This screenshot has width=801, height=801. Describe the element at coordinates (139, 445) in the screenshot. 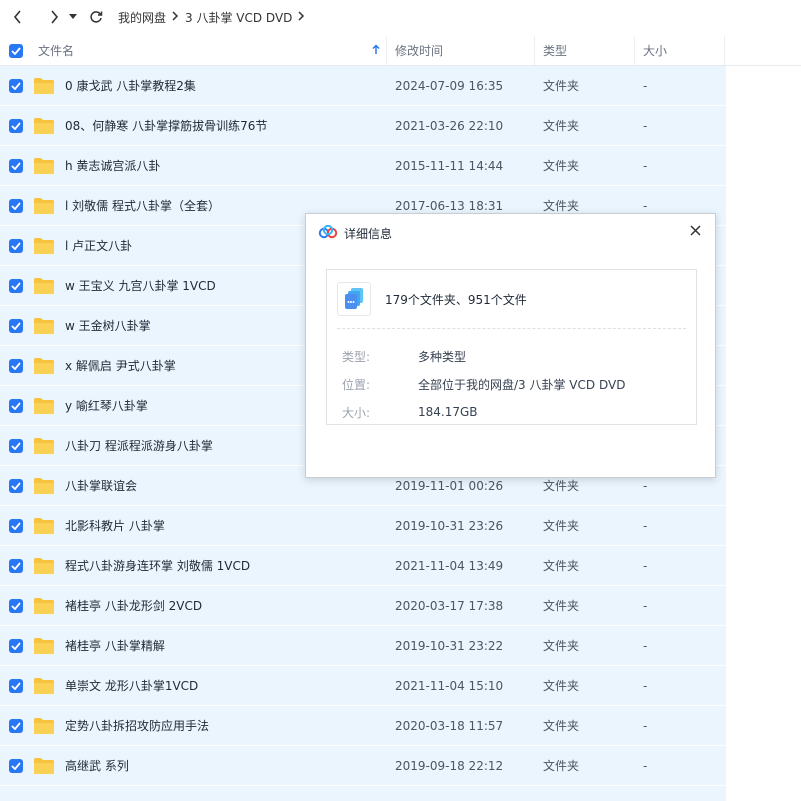

I see `file-name: 八卦刀 程派程派游身八卦掌` at that location.